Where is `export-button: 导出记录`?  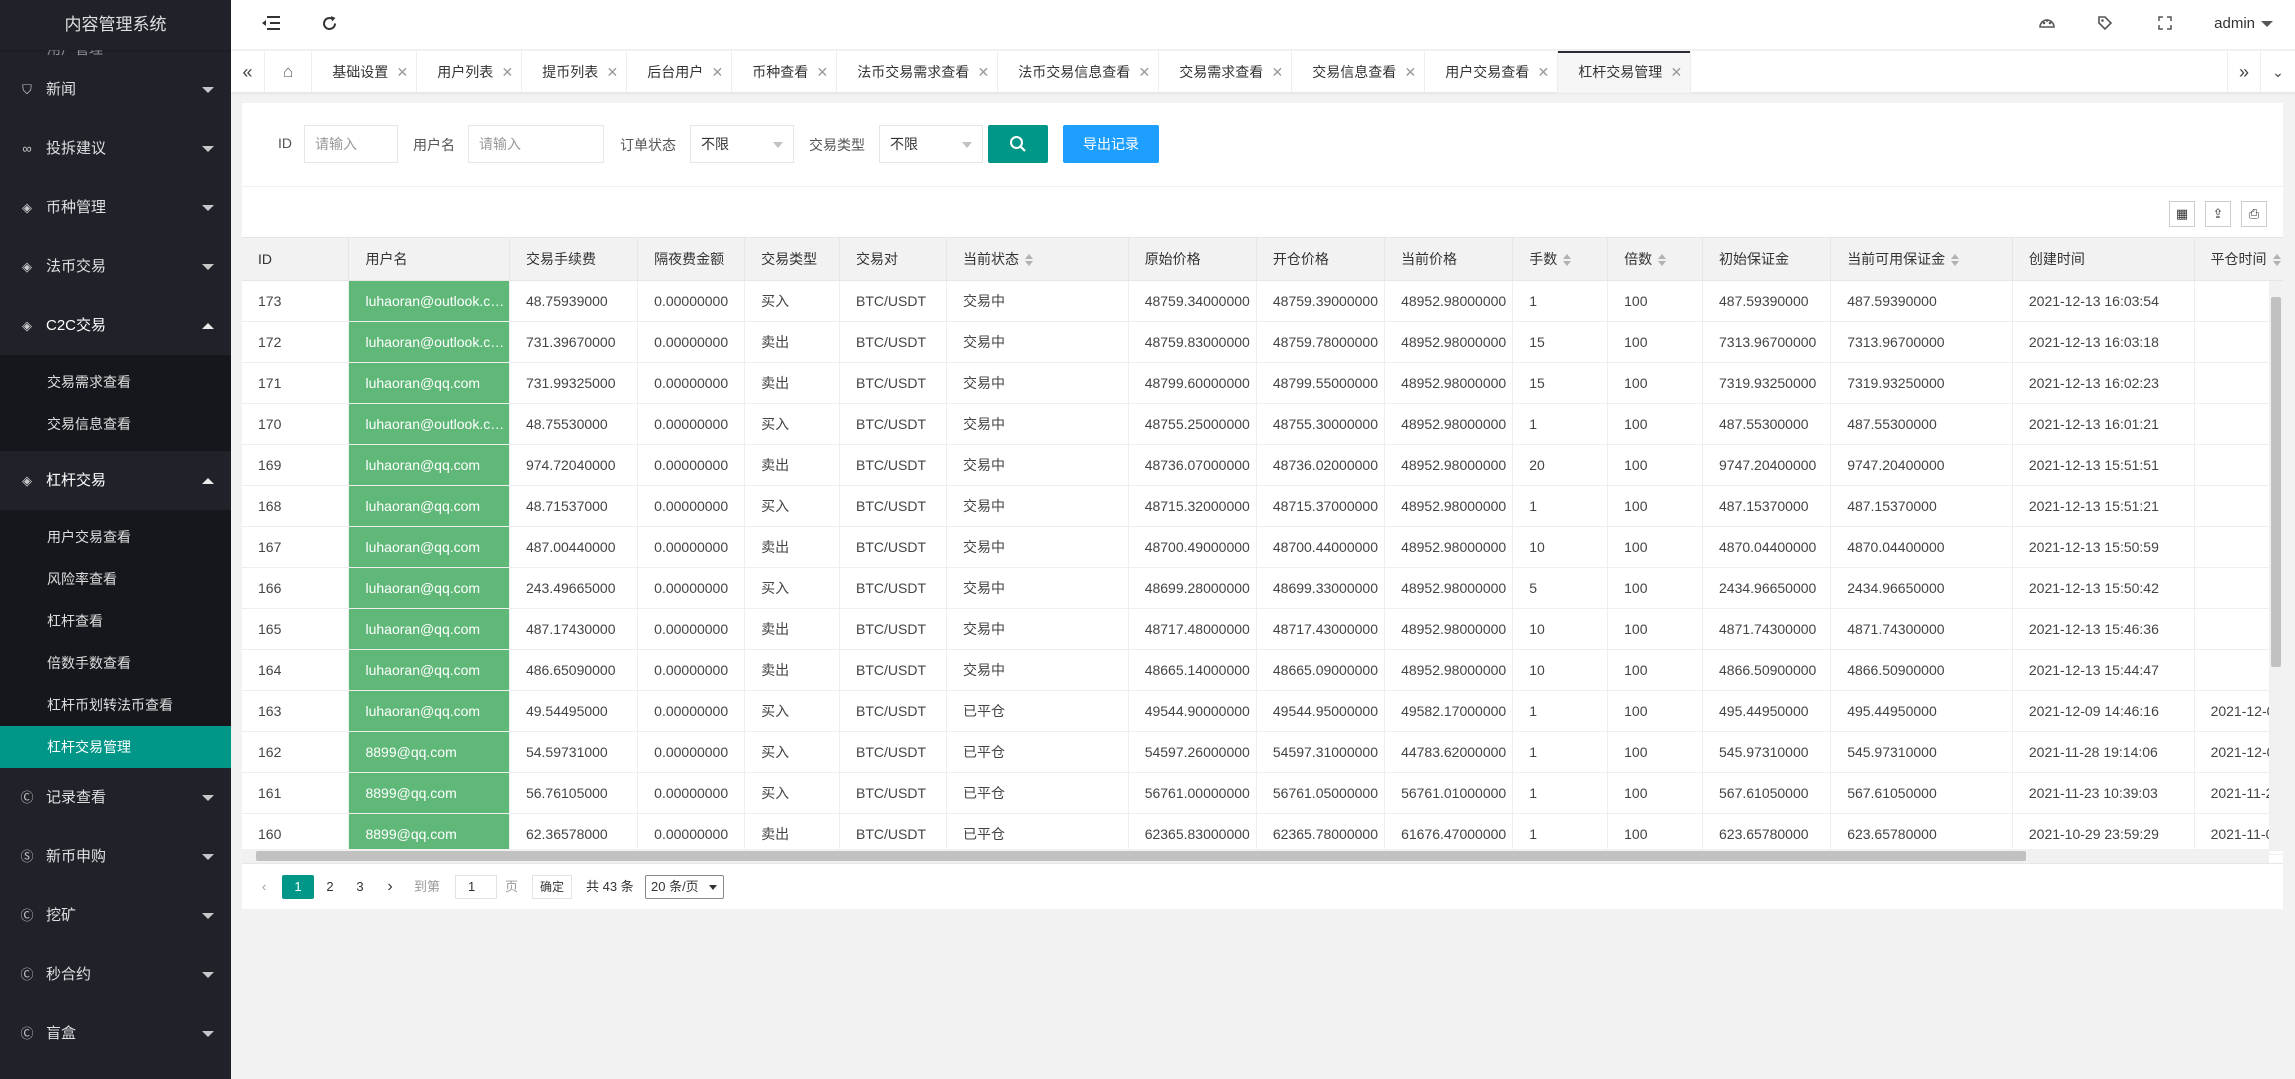 export-button: 导出记录 is located at coordinates (1111, 144).